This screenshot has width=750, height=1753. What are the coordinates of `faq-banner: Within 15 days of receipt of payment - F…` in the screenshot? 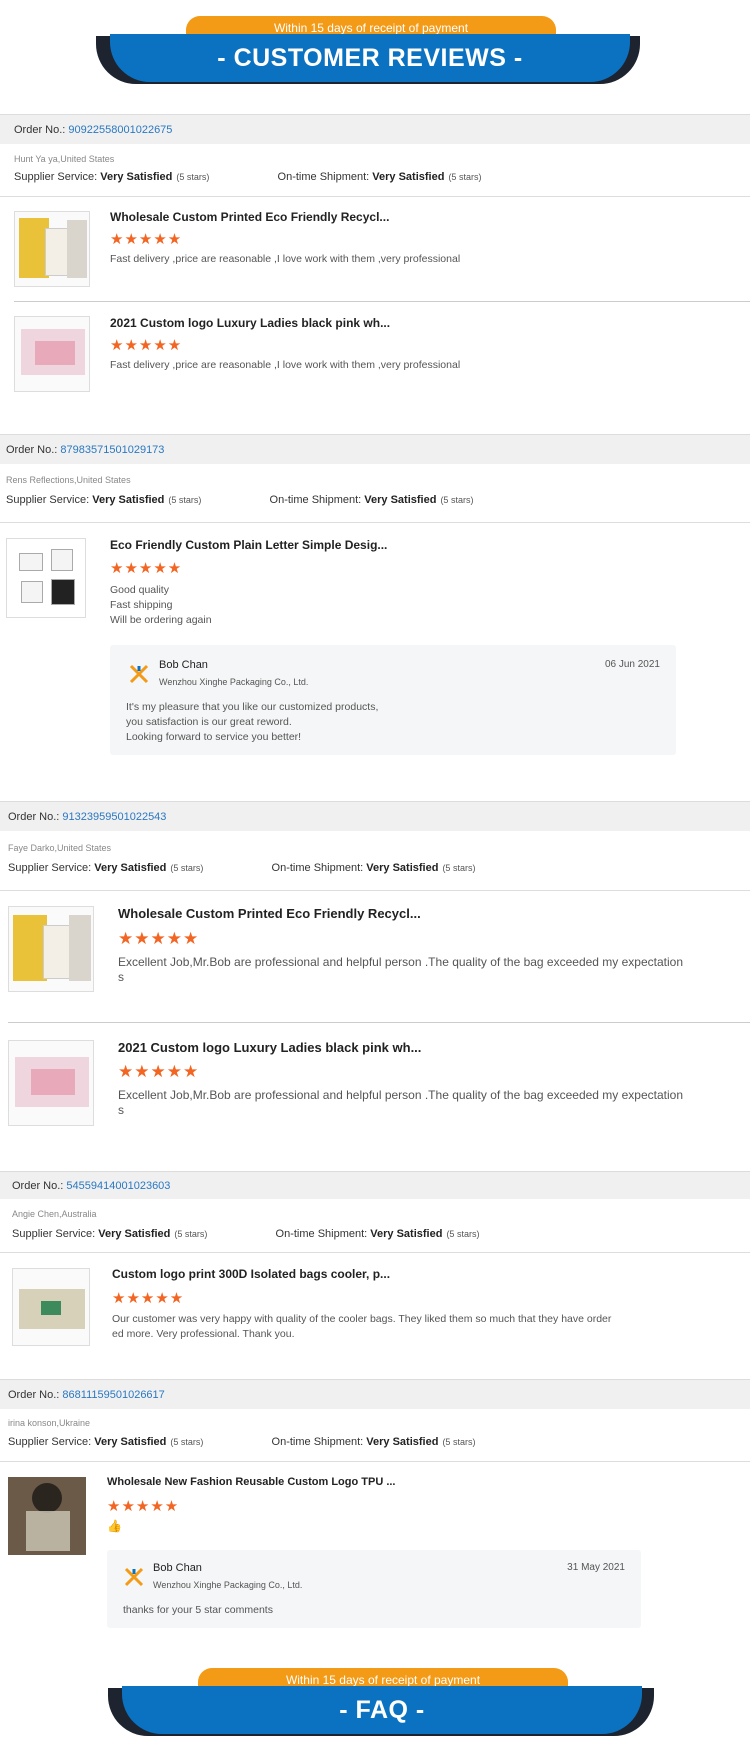 It's located at (375, 1708).